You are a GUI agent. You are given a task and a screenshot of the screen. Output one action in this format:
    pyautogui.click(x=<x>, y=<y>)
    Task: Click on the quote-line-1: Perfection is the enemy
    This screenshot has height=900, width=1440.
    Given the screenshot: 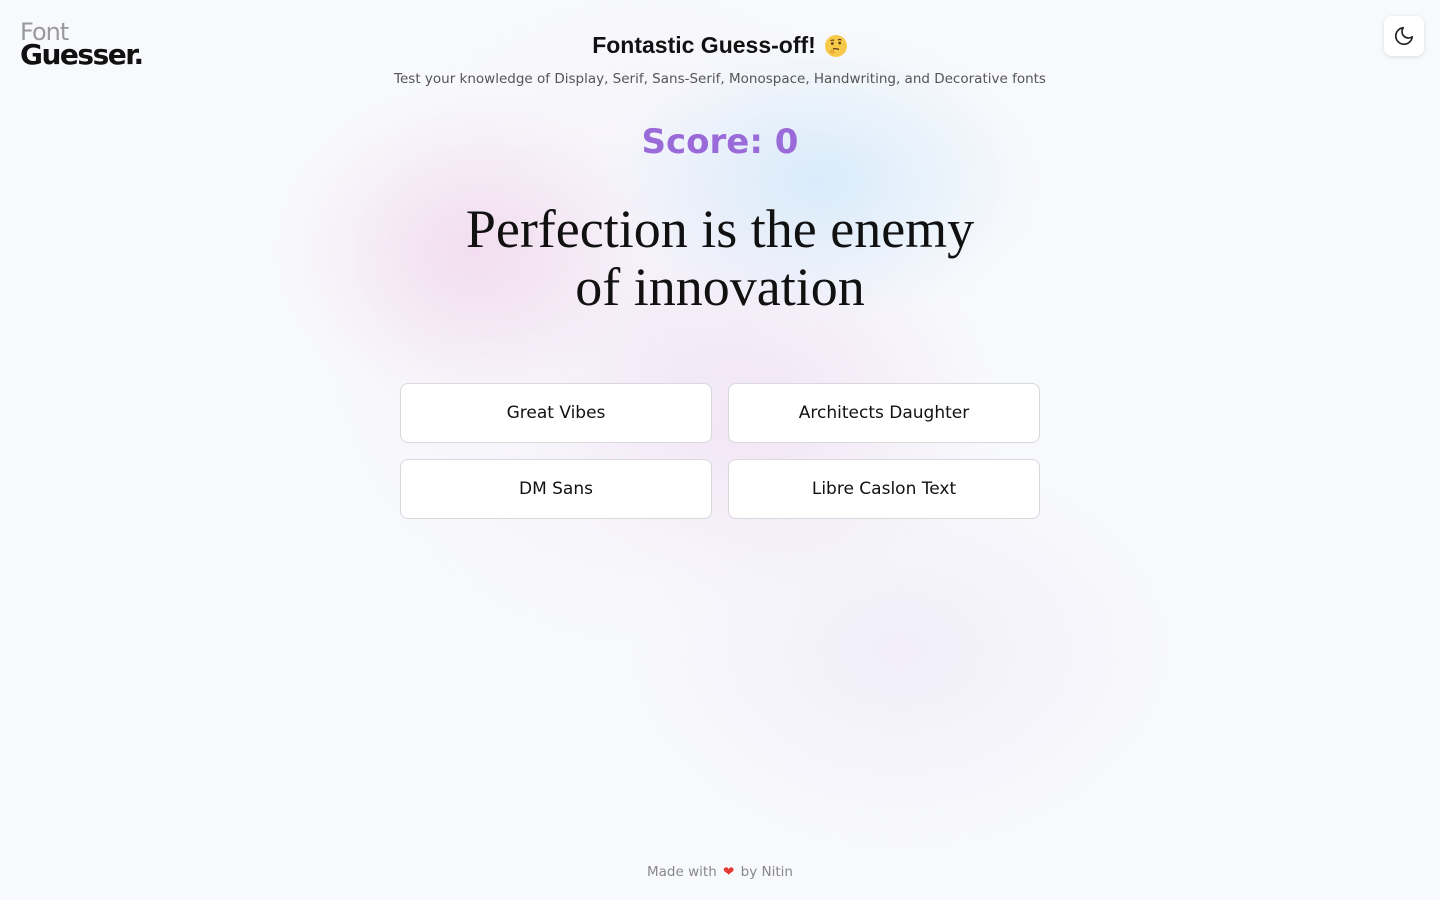 What is the action you would take?
    pyautogui.click(x=720, y=229)
    